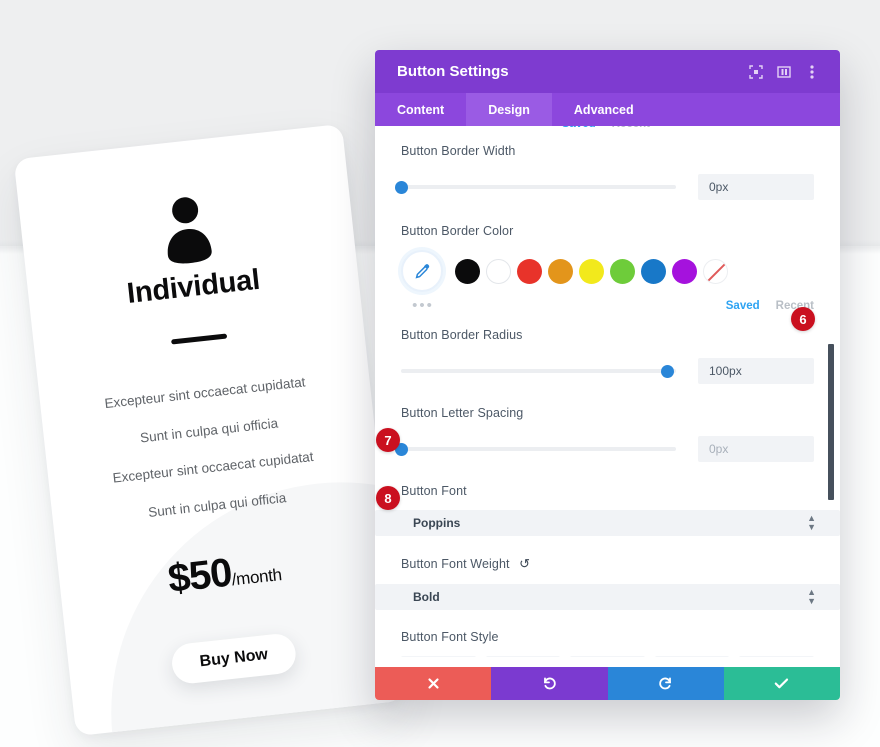 Image resolution: width=880 pixels, height=747 pixels. What do you see at coordinates (453, 71) in the screenshot?
I see `modal-title: Button Settings` at bounding box center [453, 71].